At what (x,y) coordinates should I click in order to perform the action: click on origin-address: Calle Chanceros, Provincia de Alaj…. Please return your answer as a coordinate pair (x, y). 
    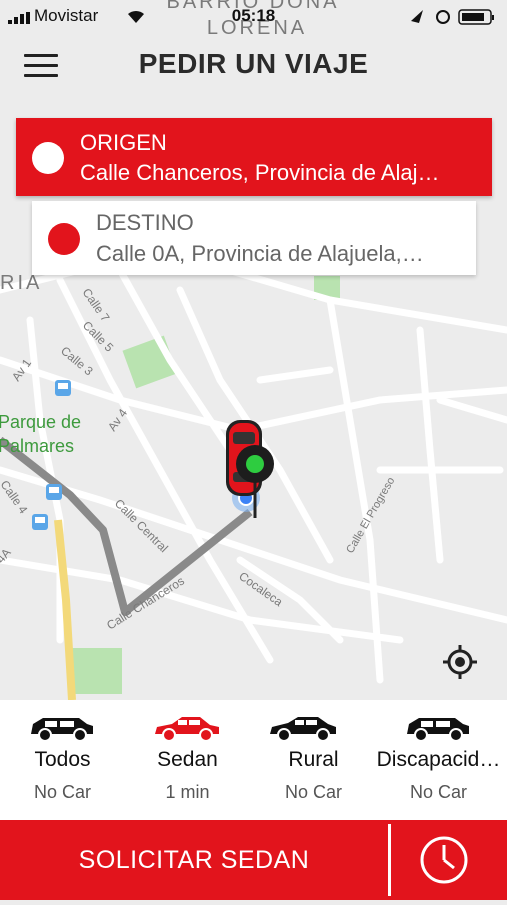
    Looking at the image, I should click on (260, 172).